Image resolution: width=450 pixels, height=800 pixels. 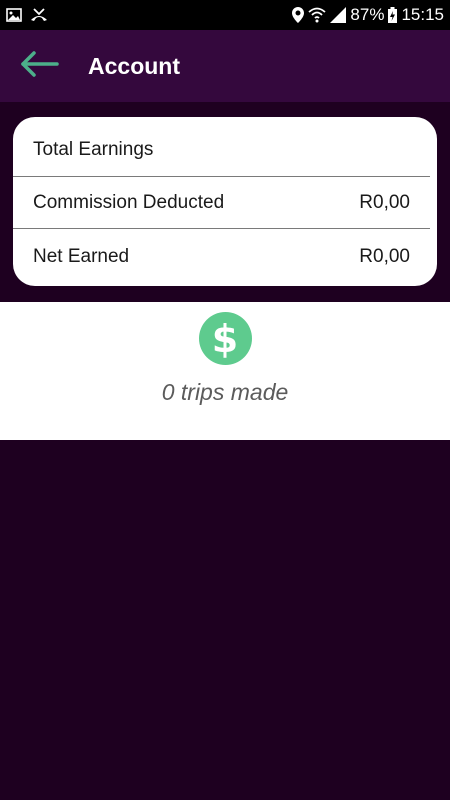 What do you see at coordinates (14, 15) in the screenshot?
I see `image-icon` at bounding box center [14, 15].